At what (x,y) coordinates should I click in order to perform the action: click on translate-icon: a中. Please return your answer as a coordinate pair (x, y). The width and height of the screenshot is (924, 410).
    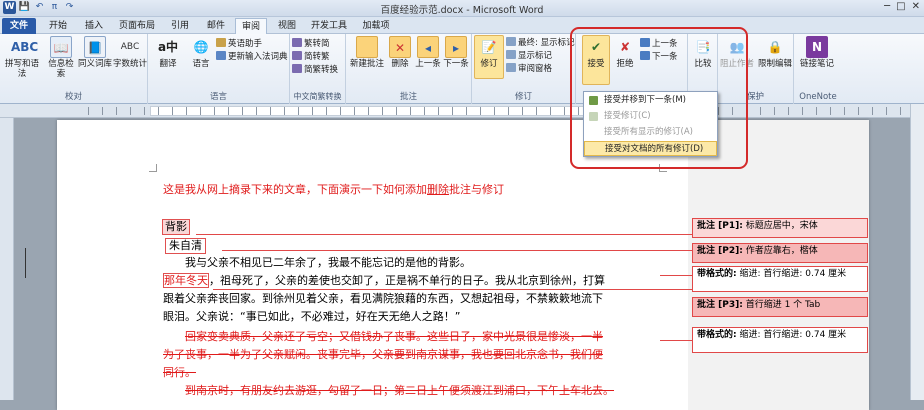
    Looking at the image, I should click on (168, 47).